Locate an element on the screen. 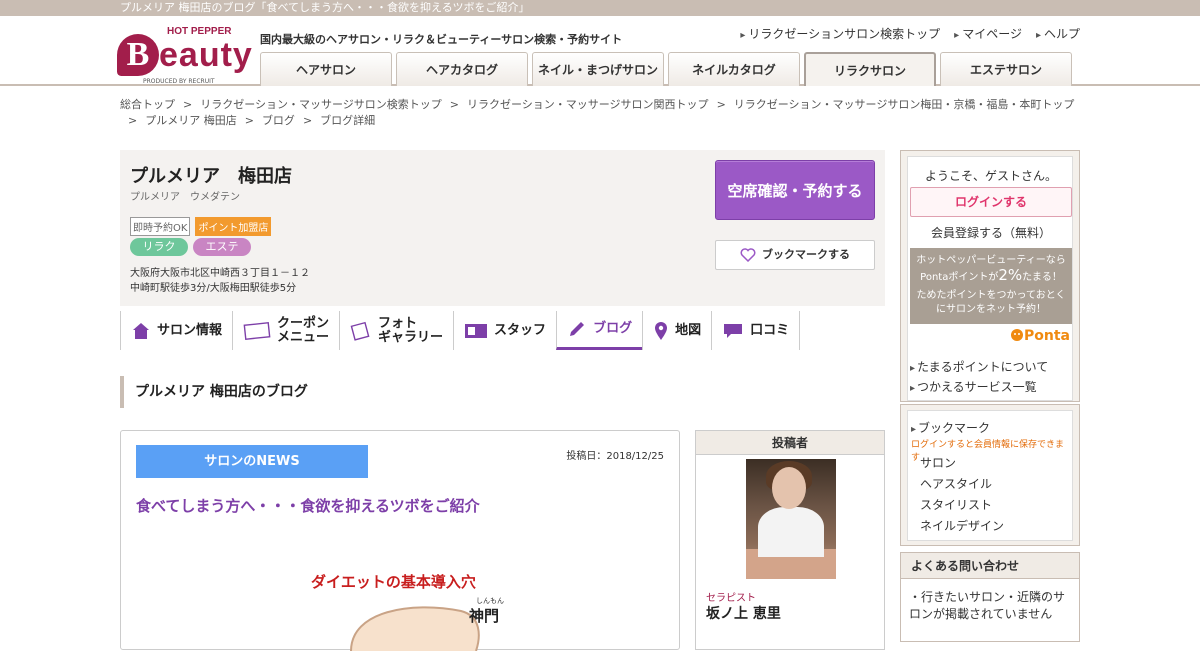 The height and width of the screenshot is (651, 1200). illustration-title: ダイエットの基本導入穴 is located at coordinates (393, 582).